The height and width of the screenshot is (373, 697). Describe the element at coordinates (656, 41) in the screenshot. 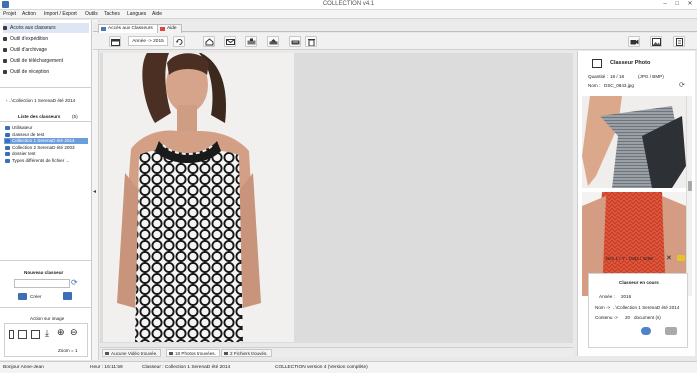

I see `photo-button` at that location.